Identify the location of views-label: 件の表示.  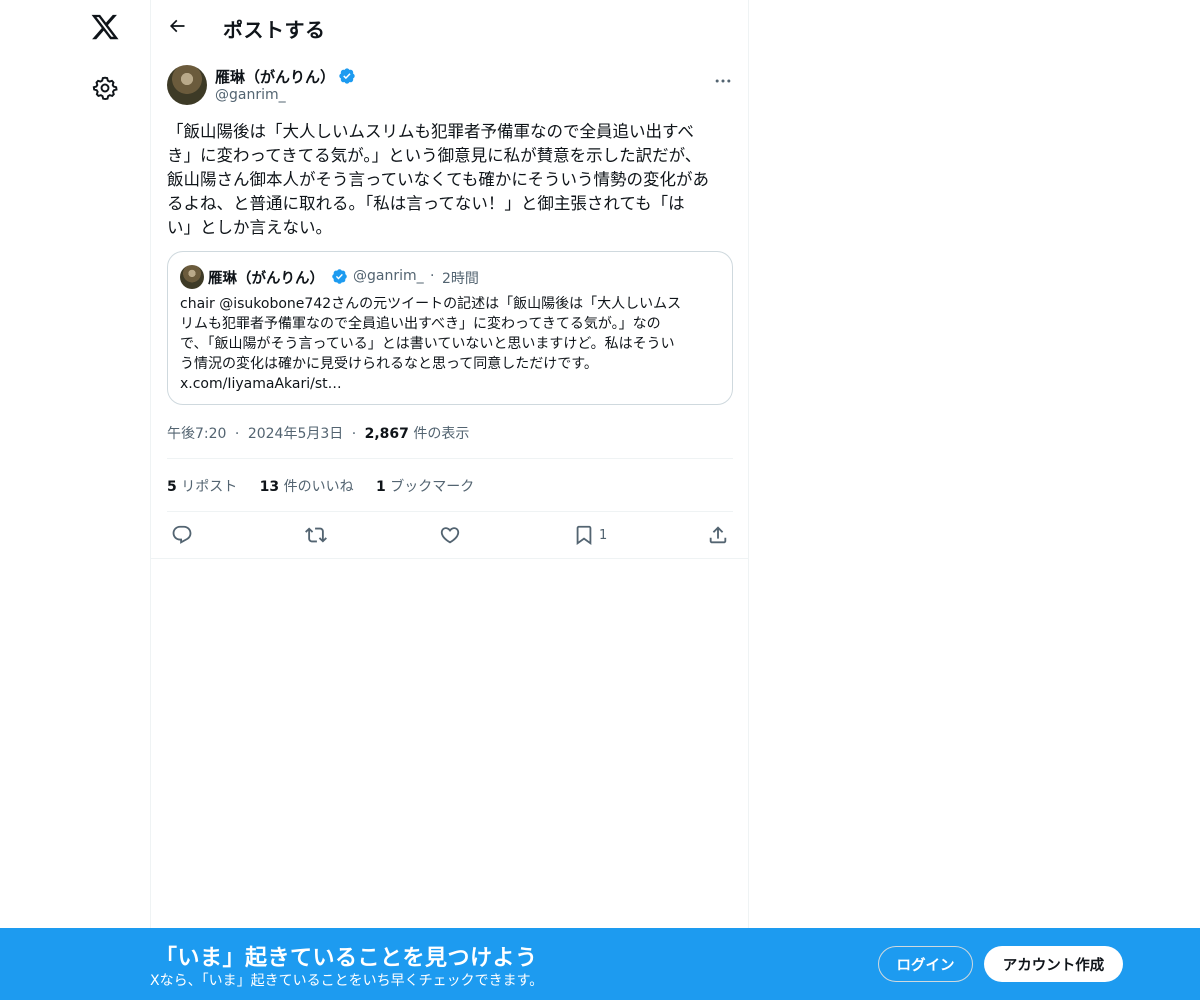
(441, 434).